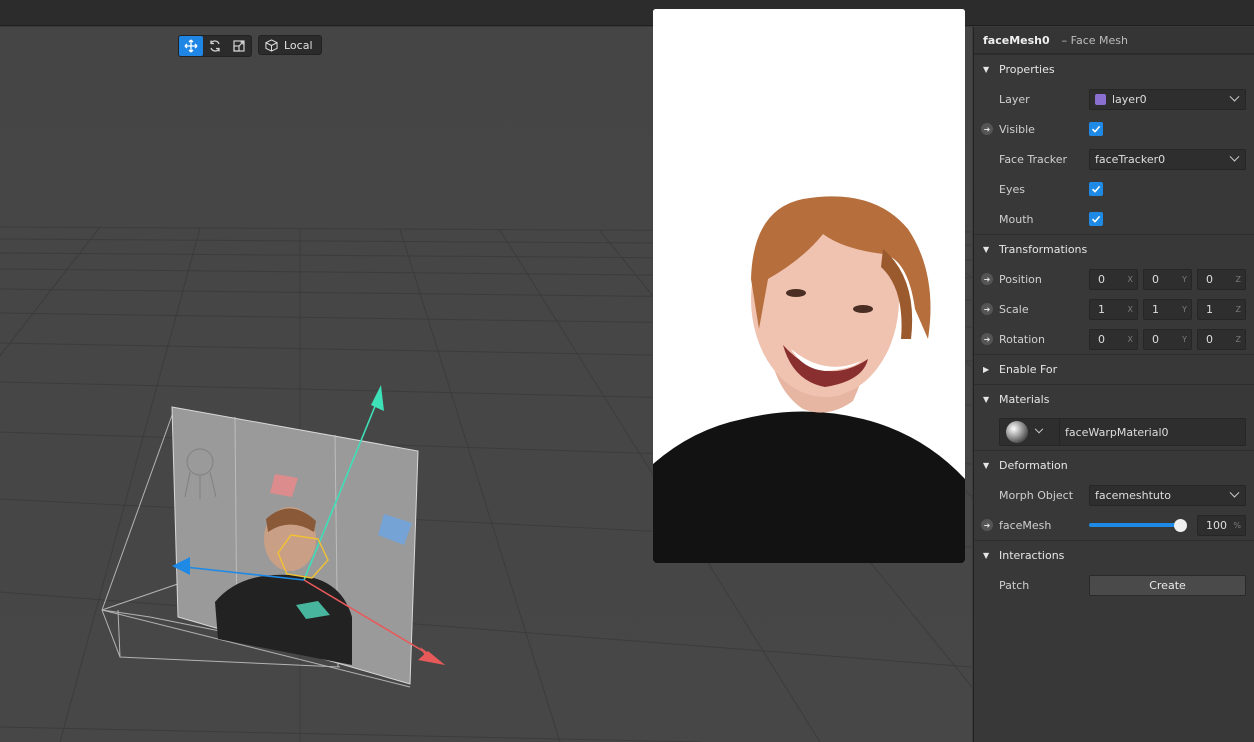  What do you see at coordinates (1114, 399) in the screenshot?
I see `section-materials: ▼ Materials` at bounding box center [1114, 399].